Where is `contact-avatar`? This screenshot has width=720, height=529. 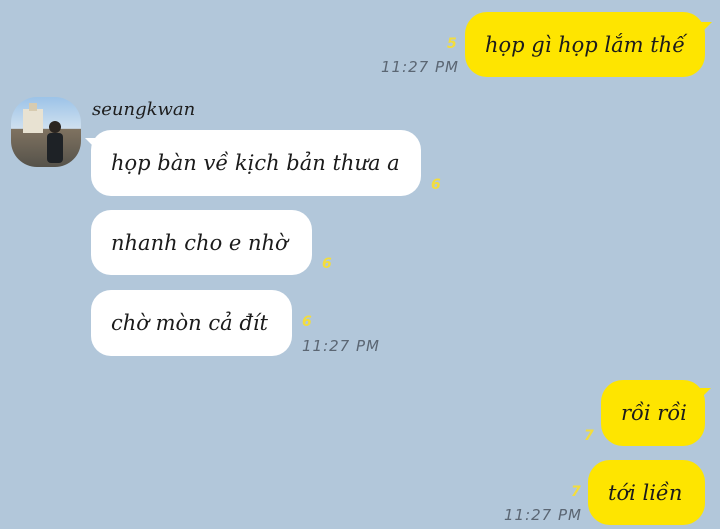 contact-avatar is located at coordinates (46, 132).